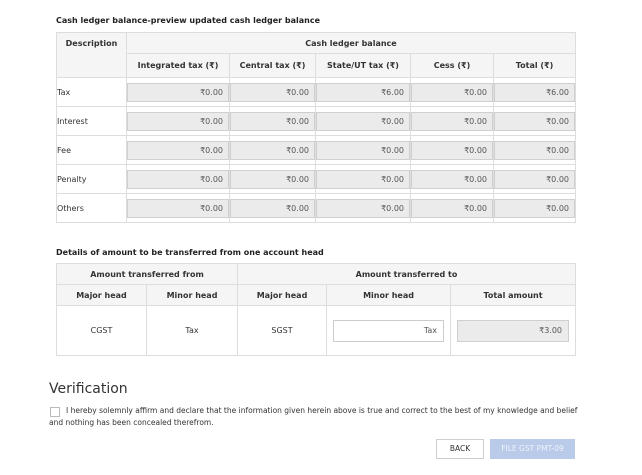 Image resolution: width=642 pixels, height=475 pixels. Describe the element at coordinates (534, 92) in the screenshot. I see `total-value: ₹6.00` at that location.